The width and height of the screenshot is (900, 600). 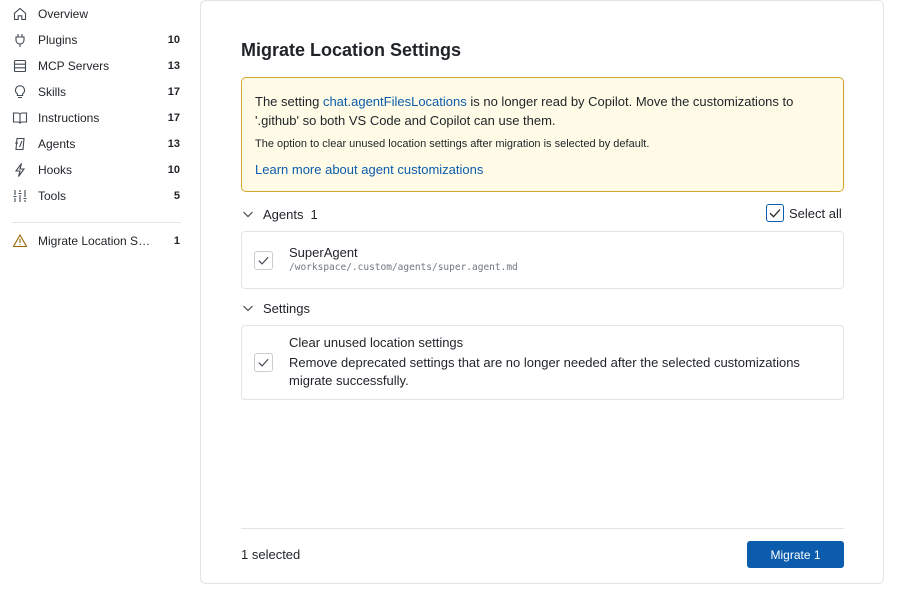 I want to click on footer-divider, so click(x=542, y=528).